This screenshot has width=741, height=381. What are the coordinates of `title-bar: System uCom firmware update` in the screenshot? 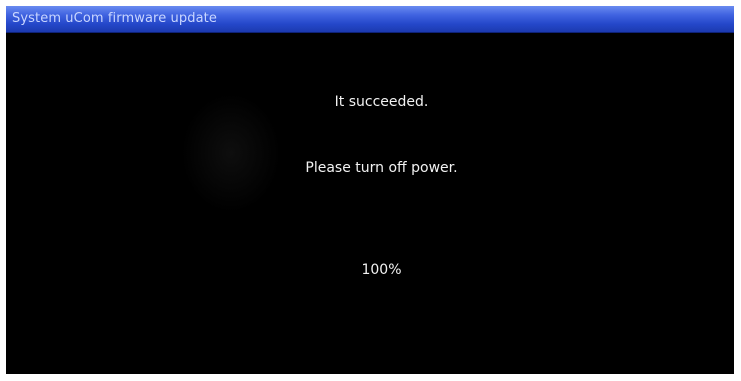 It's located at (370, 19).